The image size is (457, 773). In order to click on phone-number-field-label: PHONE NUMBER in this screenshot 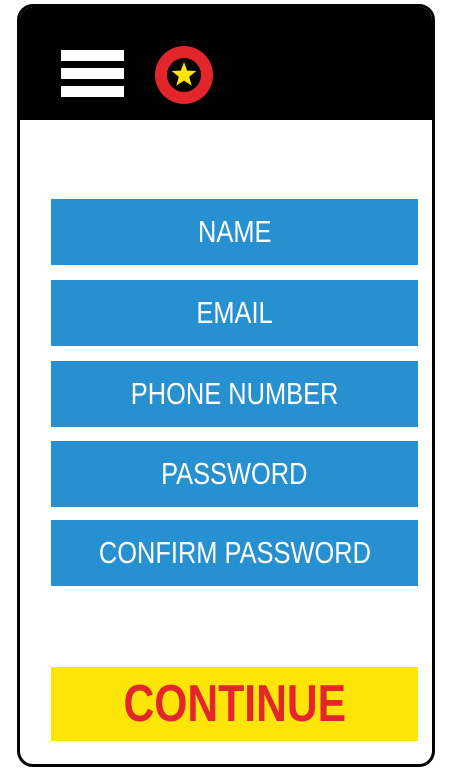, I will do `click(234, 393)`.